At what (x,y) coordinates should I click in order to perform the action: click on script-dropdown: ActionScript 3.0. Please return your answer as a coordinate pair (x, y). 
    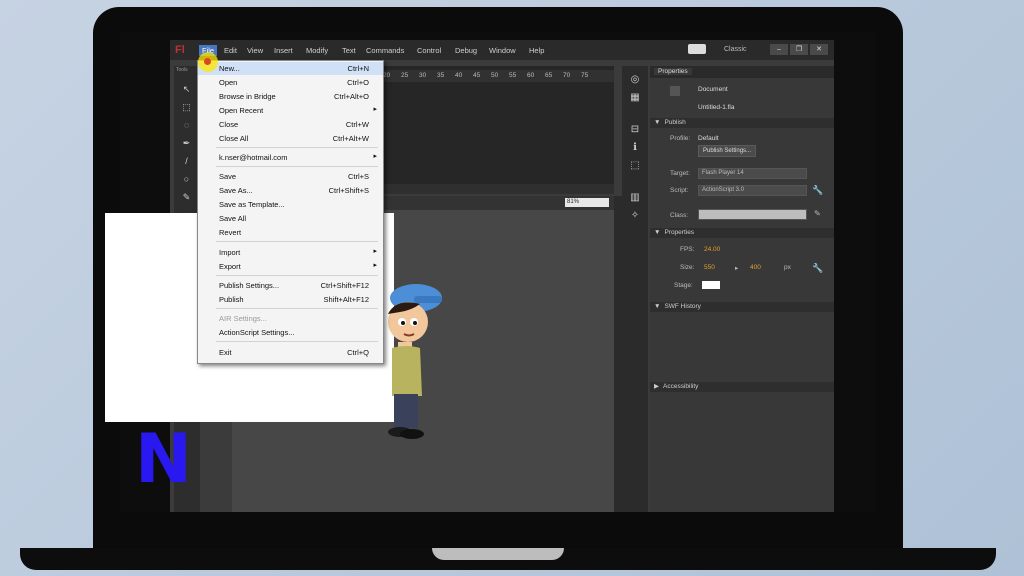
    Looking at the image, I should click on (752, 190).